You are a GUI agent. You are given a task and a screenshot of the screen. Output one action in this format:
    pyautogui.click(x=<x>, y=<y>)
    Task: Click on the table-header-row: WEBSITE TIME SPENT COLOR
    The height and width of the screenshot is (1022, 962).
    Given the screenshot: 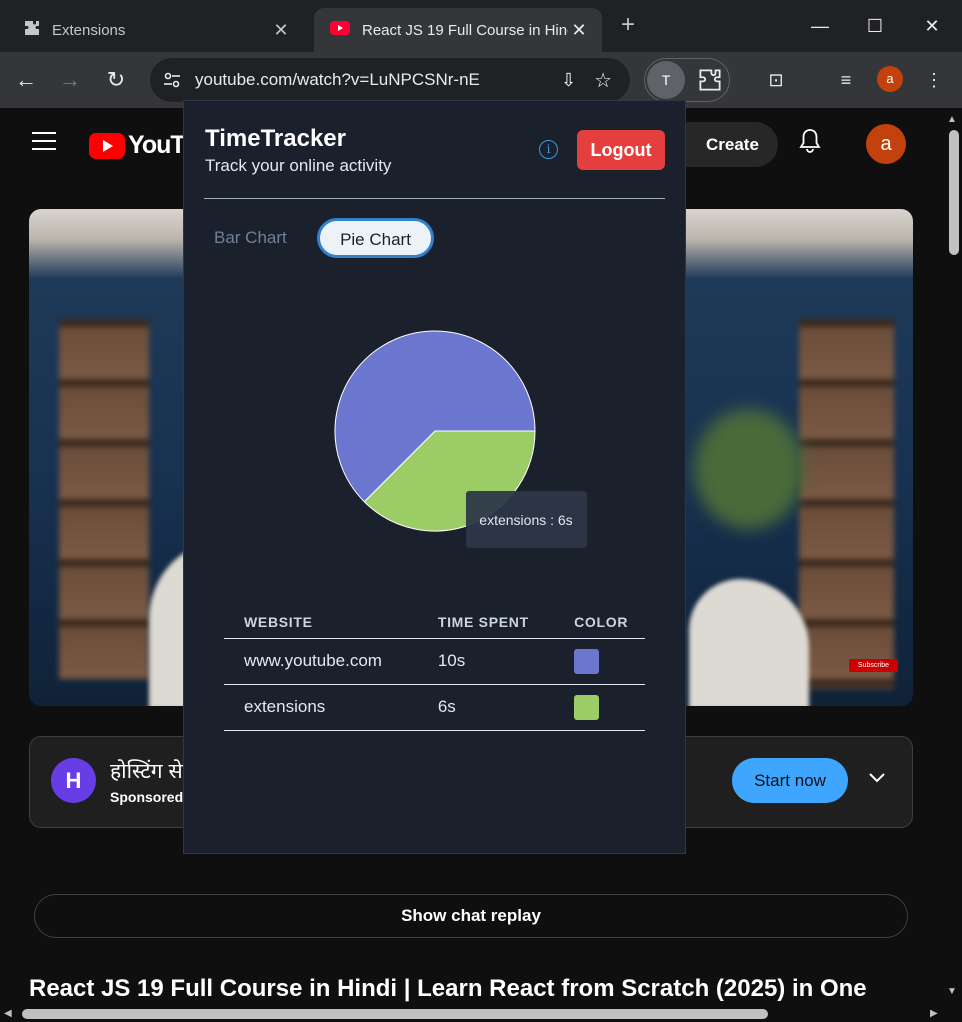 What is the action you would take?
    pyautogui.click(x=434, y=622)
    